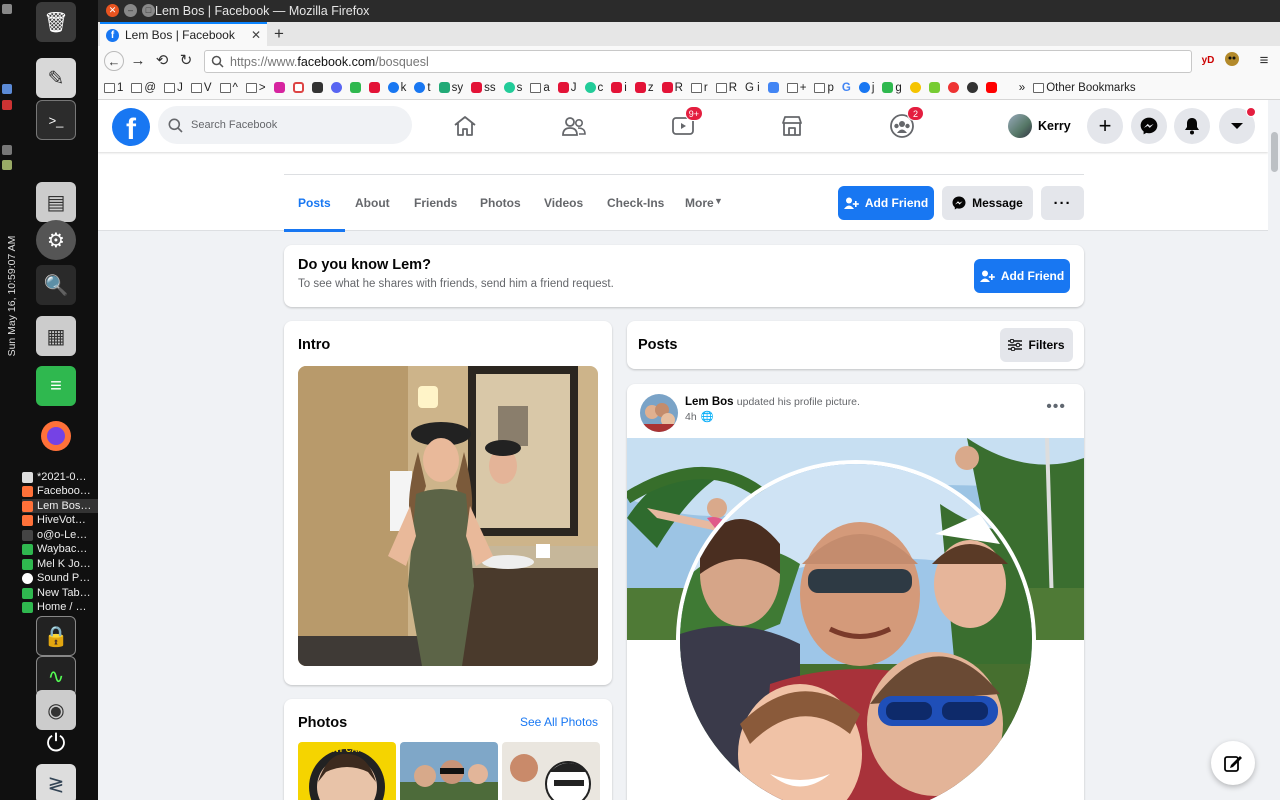  I want to click on home-nav-button, so click(465, 126).